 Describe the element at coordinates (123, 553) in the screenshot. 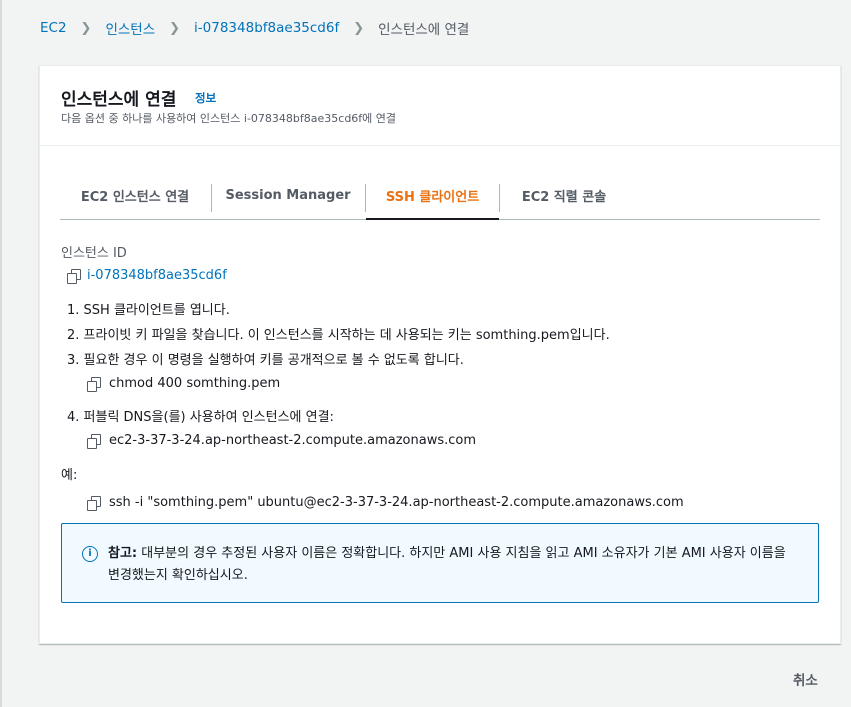

I see `alert-prefix: 참고:` at that location.